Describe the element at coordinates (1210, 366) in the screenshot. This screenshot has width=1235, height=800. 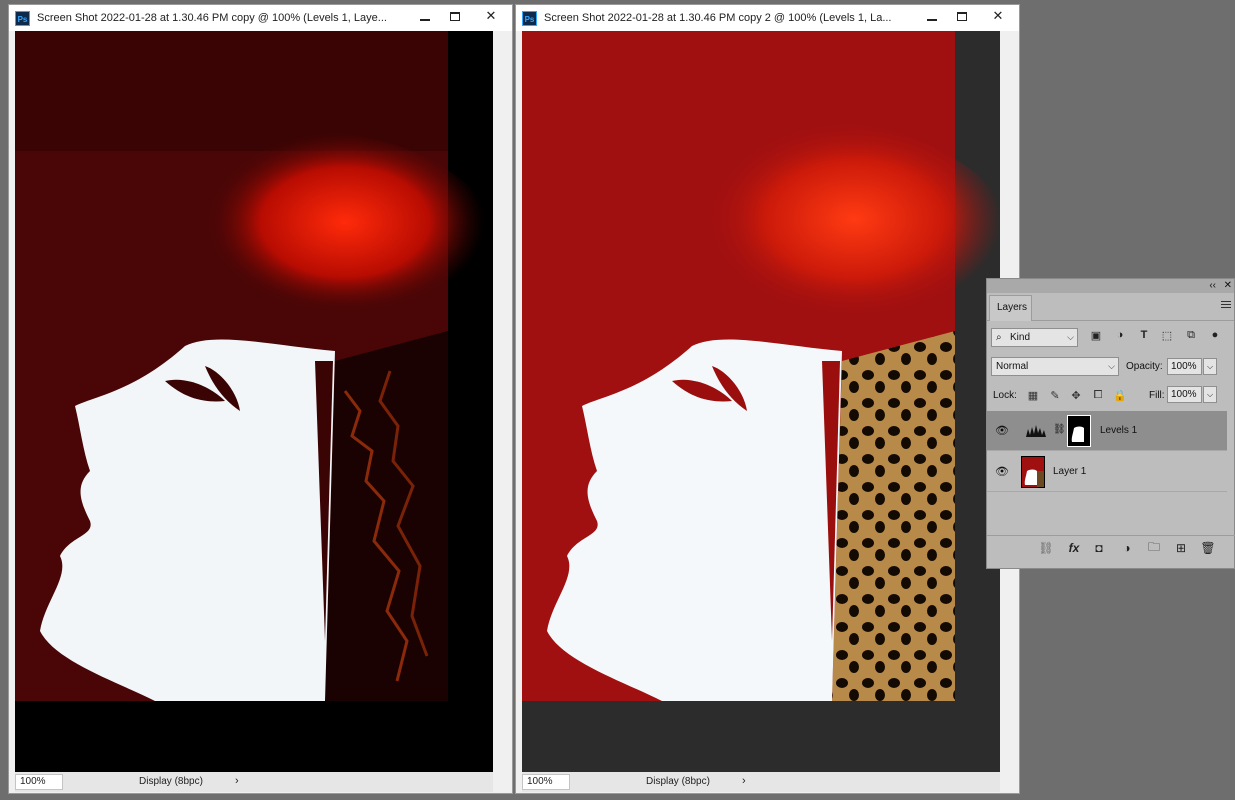
I see `opacity-dropdown-icon: ⌵` at that location.